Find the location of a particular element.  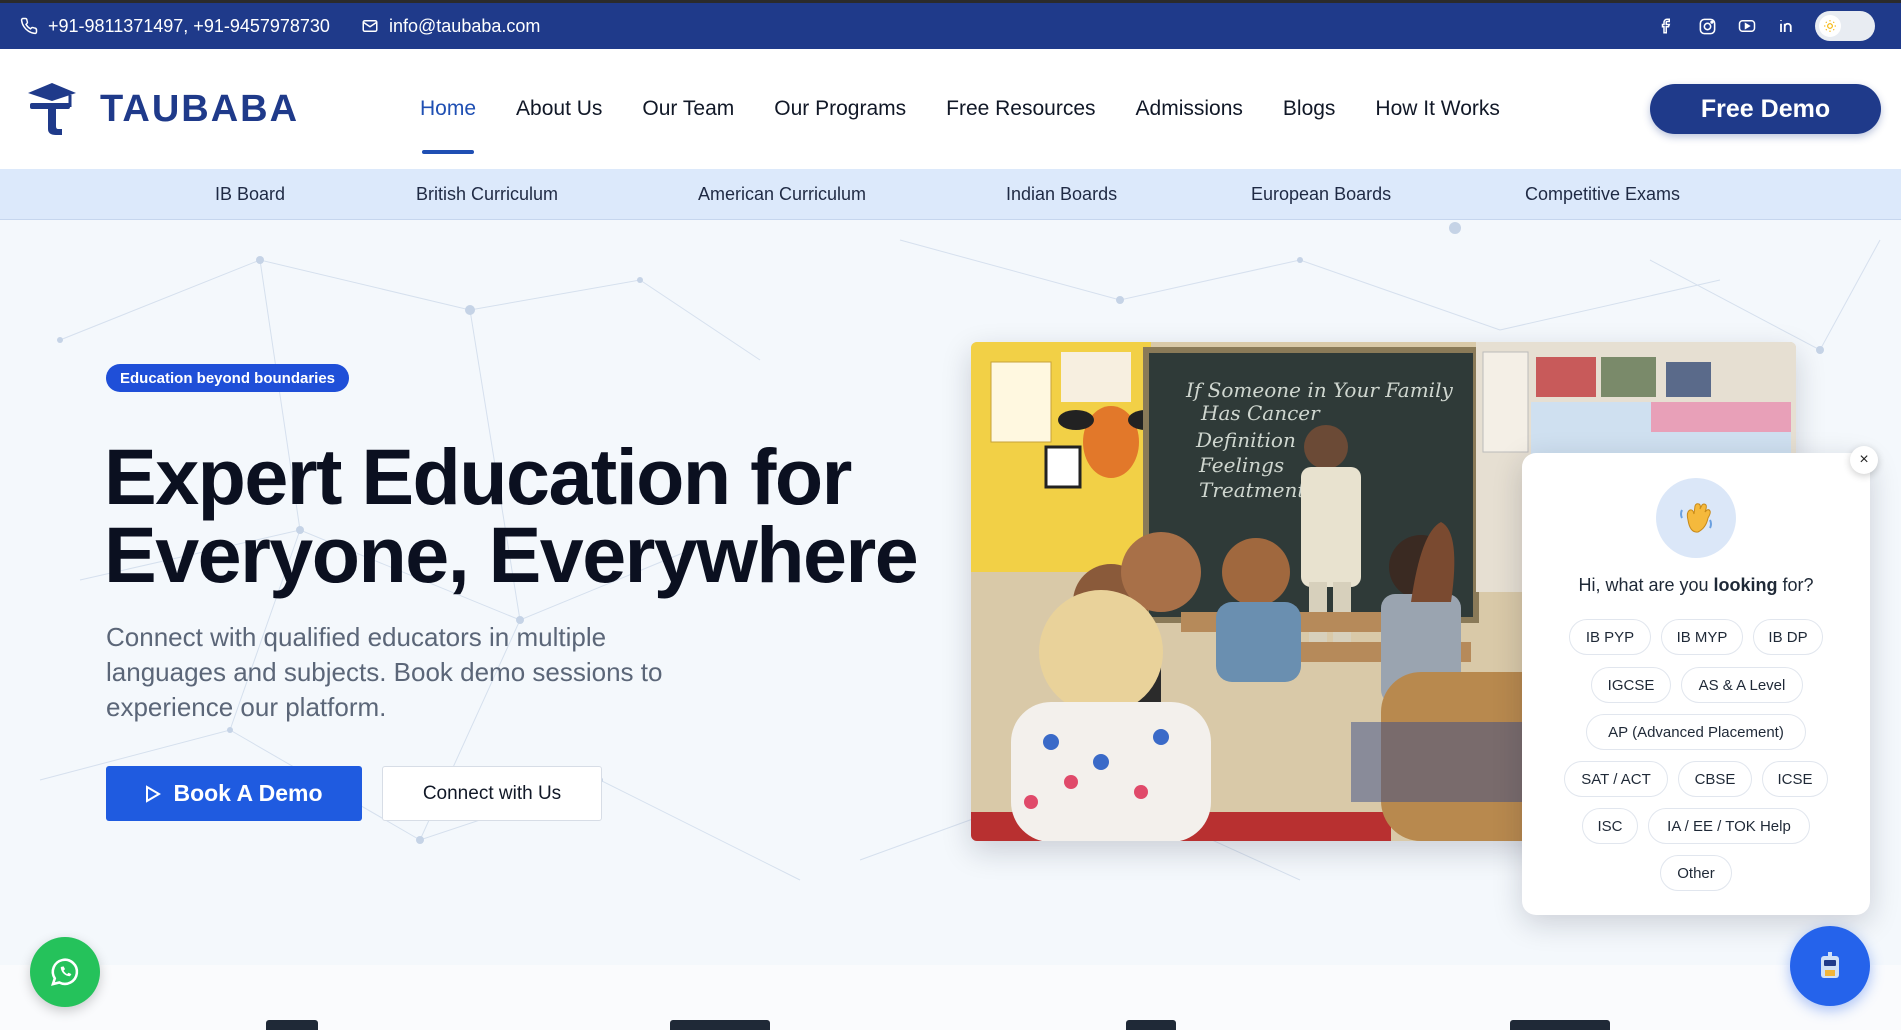

chip-ap: AP (Advanced Placement) is located at coordinates (1696, 732).